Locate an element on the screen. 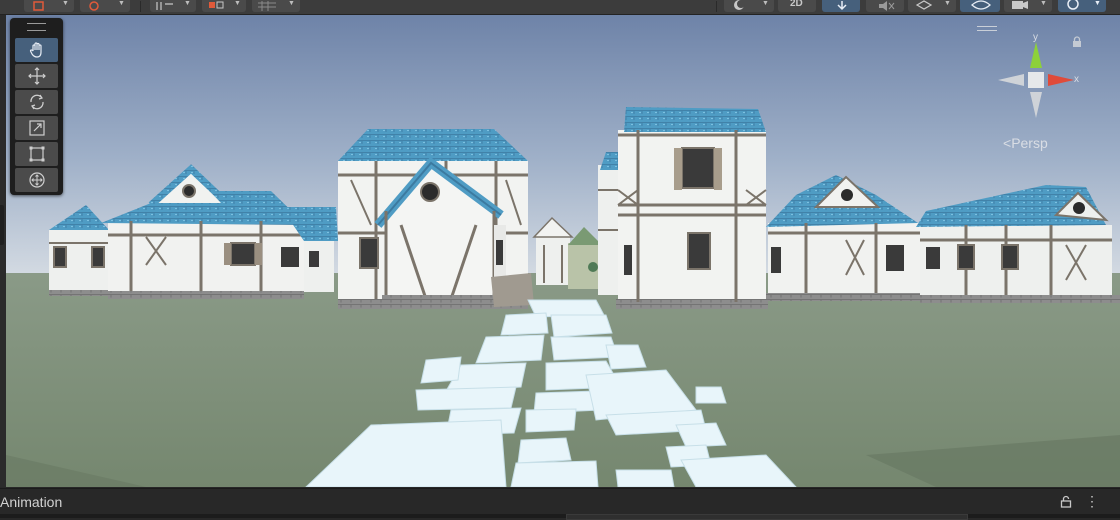 The width and height of the screenshot is (1120, 520). camera-icon is located at coordinates (1020, 5).